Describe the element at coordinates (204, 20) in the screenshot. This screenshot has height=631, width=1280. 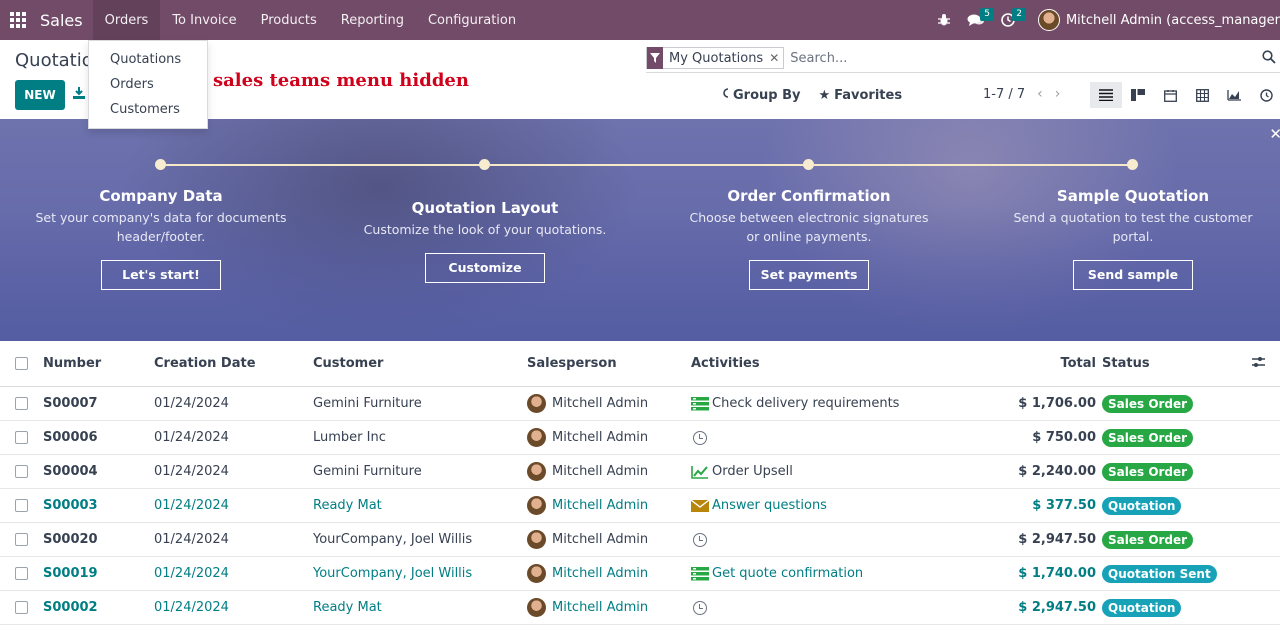
I see `menu-to-invoice: To Invoice` at that location.